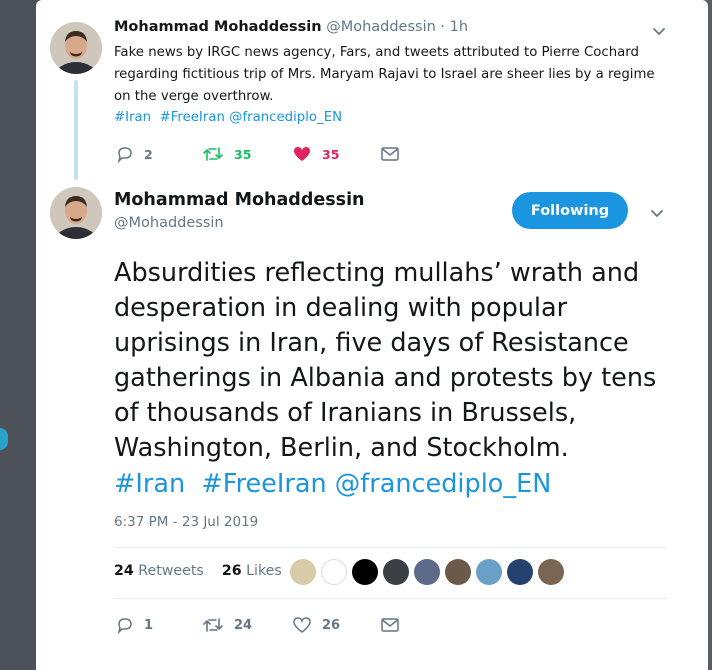 The image size is (712, 670). Describe the element at coordinates (226, 154) in the screenshot. I see `retweet-button: 35` at that location.